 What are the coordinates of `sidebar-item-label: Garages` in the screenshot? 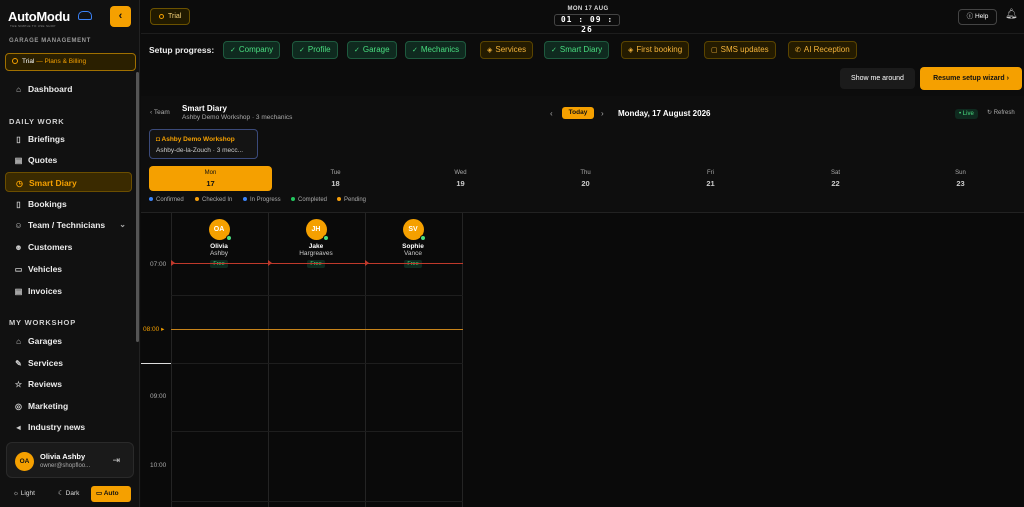 It's located at (45, 341).